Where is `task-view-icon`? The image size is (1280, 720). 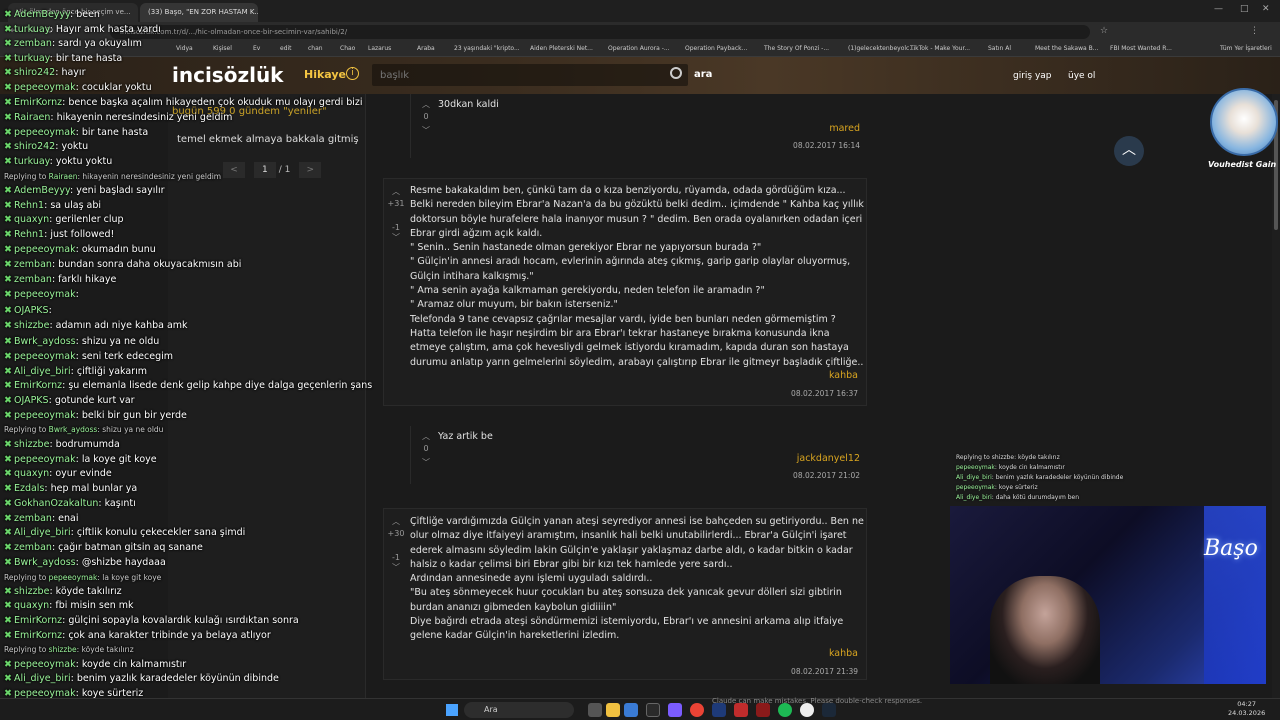
task-view-icon is located at coordinates (595, 710).